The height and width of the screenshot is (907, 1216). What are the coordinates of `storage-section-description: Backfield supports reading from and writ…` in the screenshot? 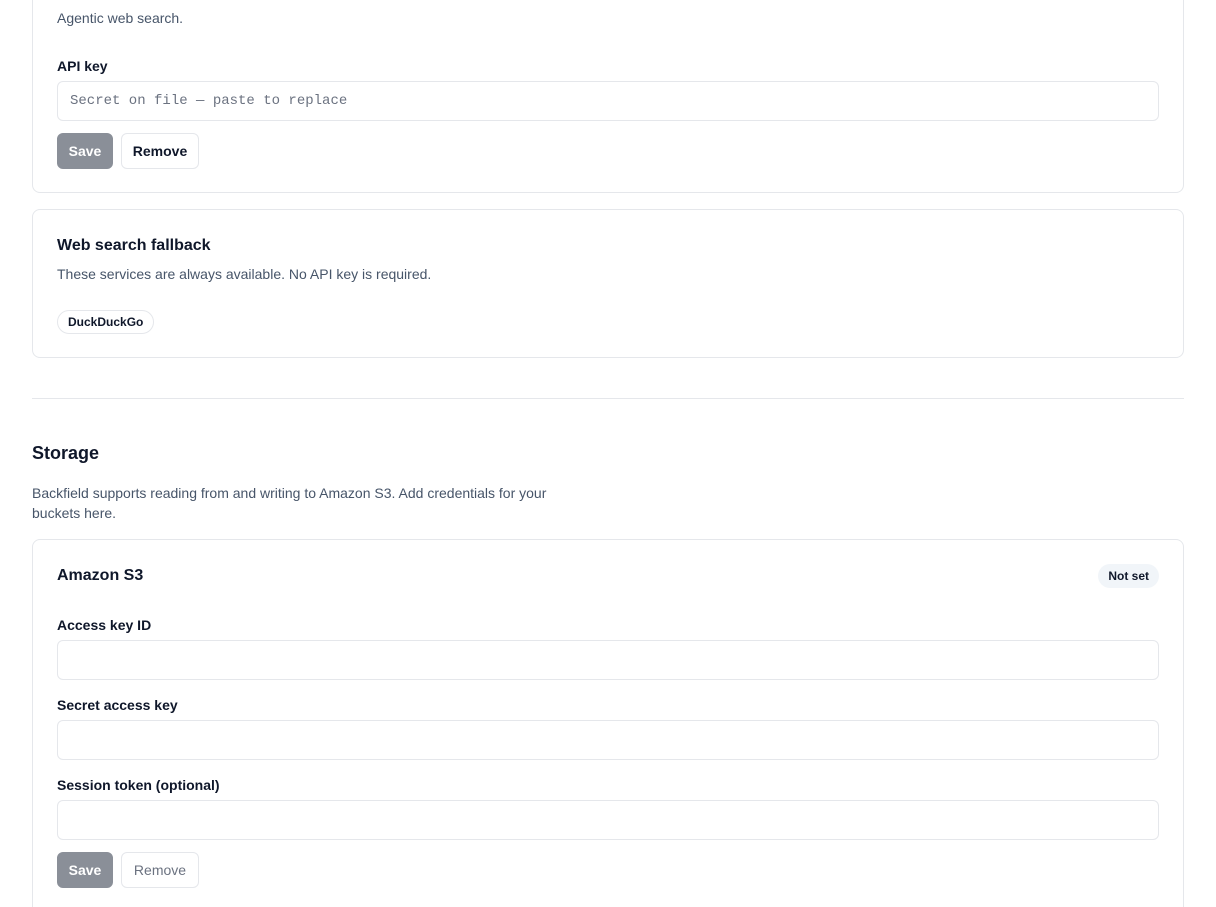 It's located at (289, 503).